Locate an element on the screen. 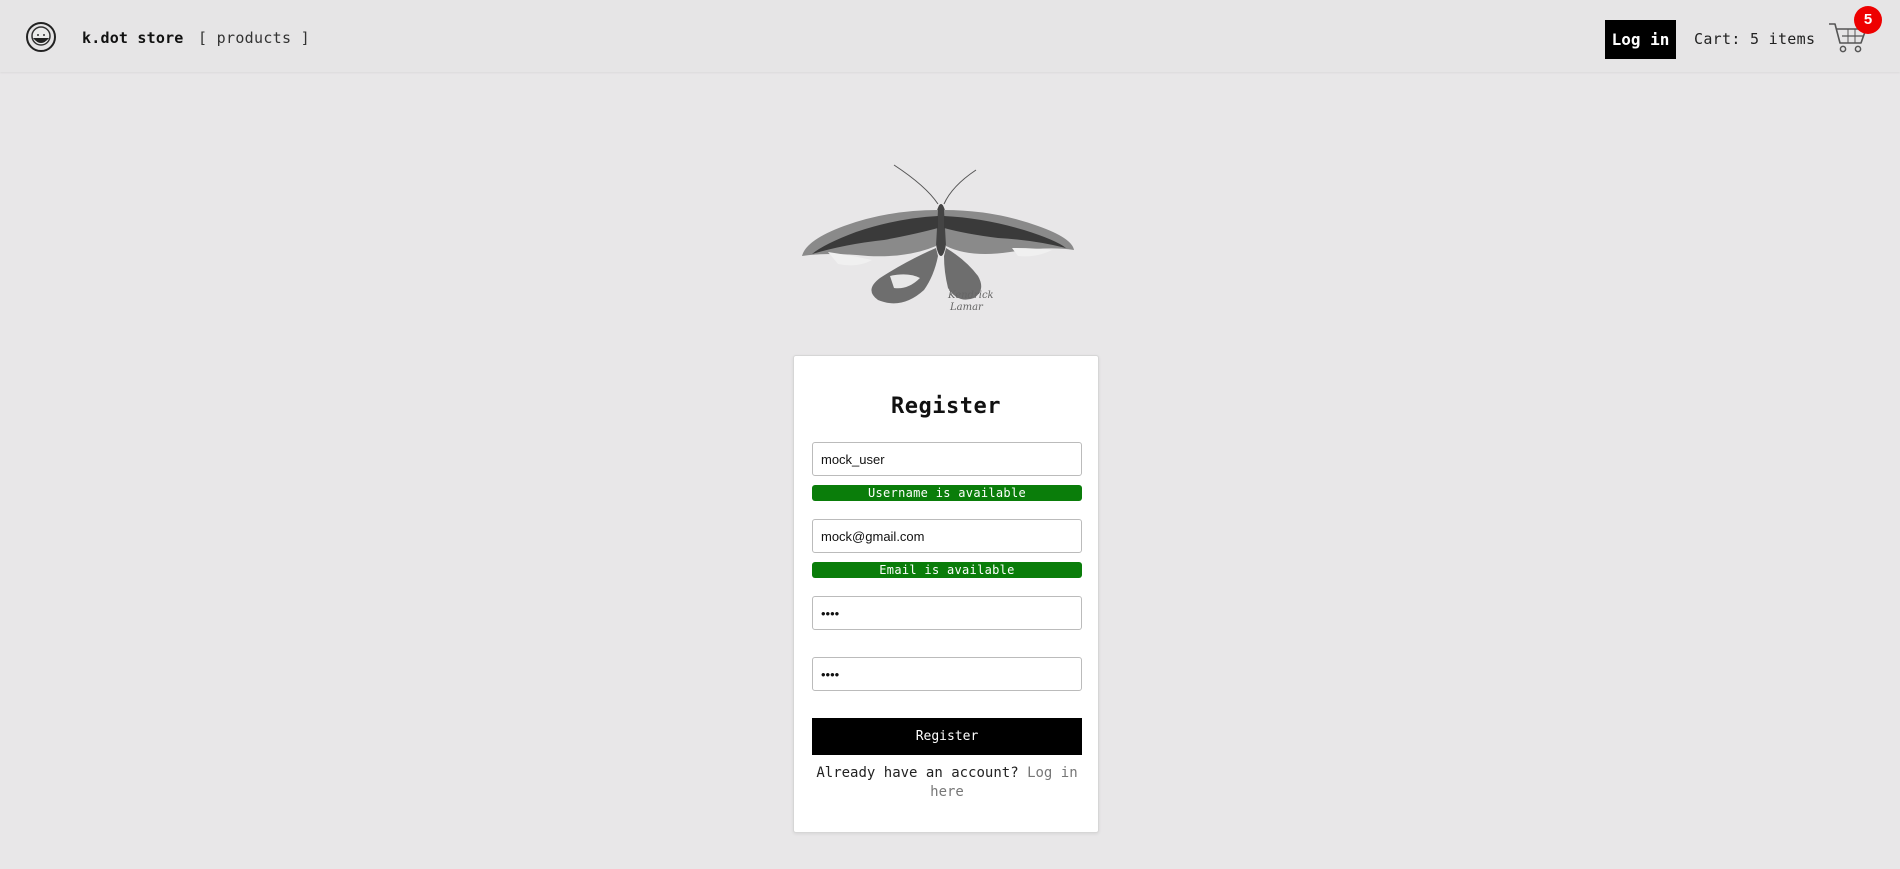 The height and width of the screenshot is (869, 1900). register-submit-button: Register is located at coordinates (947, 736).